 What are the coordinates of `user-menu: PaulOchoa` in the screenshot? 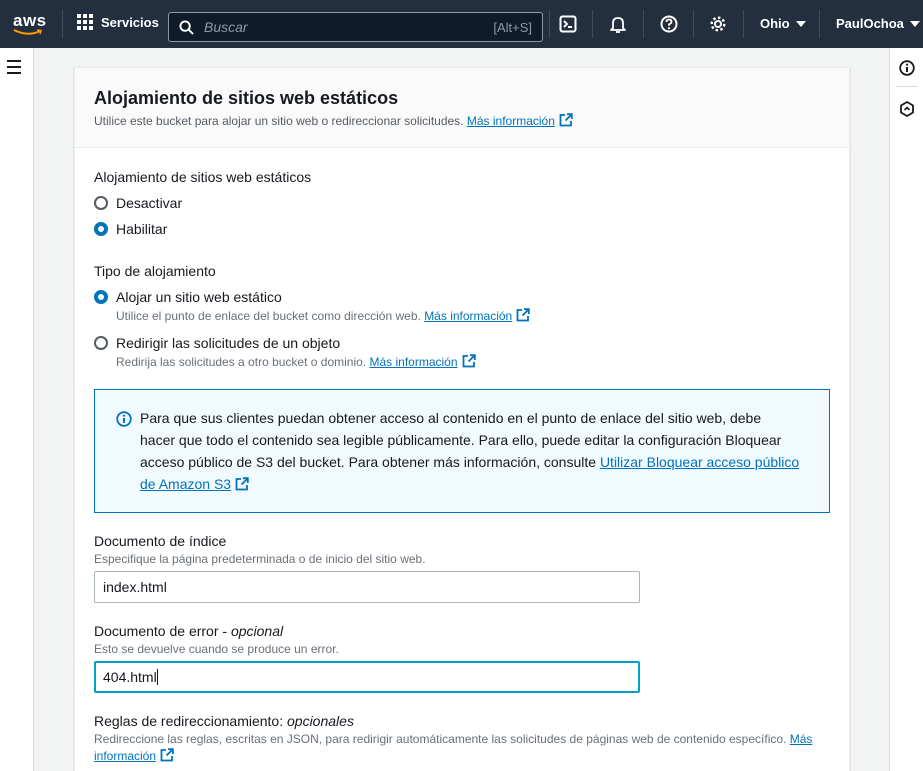 It's located at (878, 23).